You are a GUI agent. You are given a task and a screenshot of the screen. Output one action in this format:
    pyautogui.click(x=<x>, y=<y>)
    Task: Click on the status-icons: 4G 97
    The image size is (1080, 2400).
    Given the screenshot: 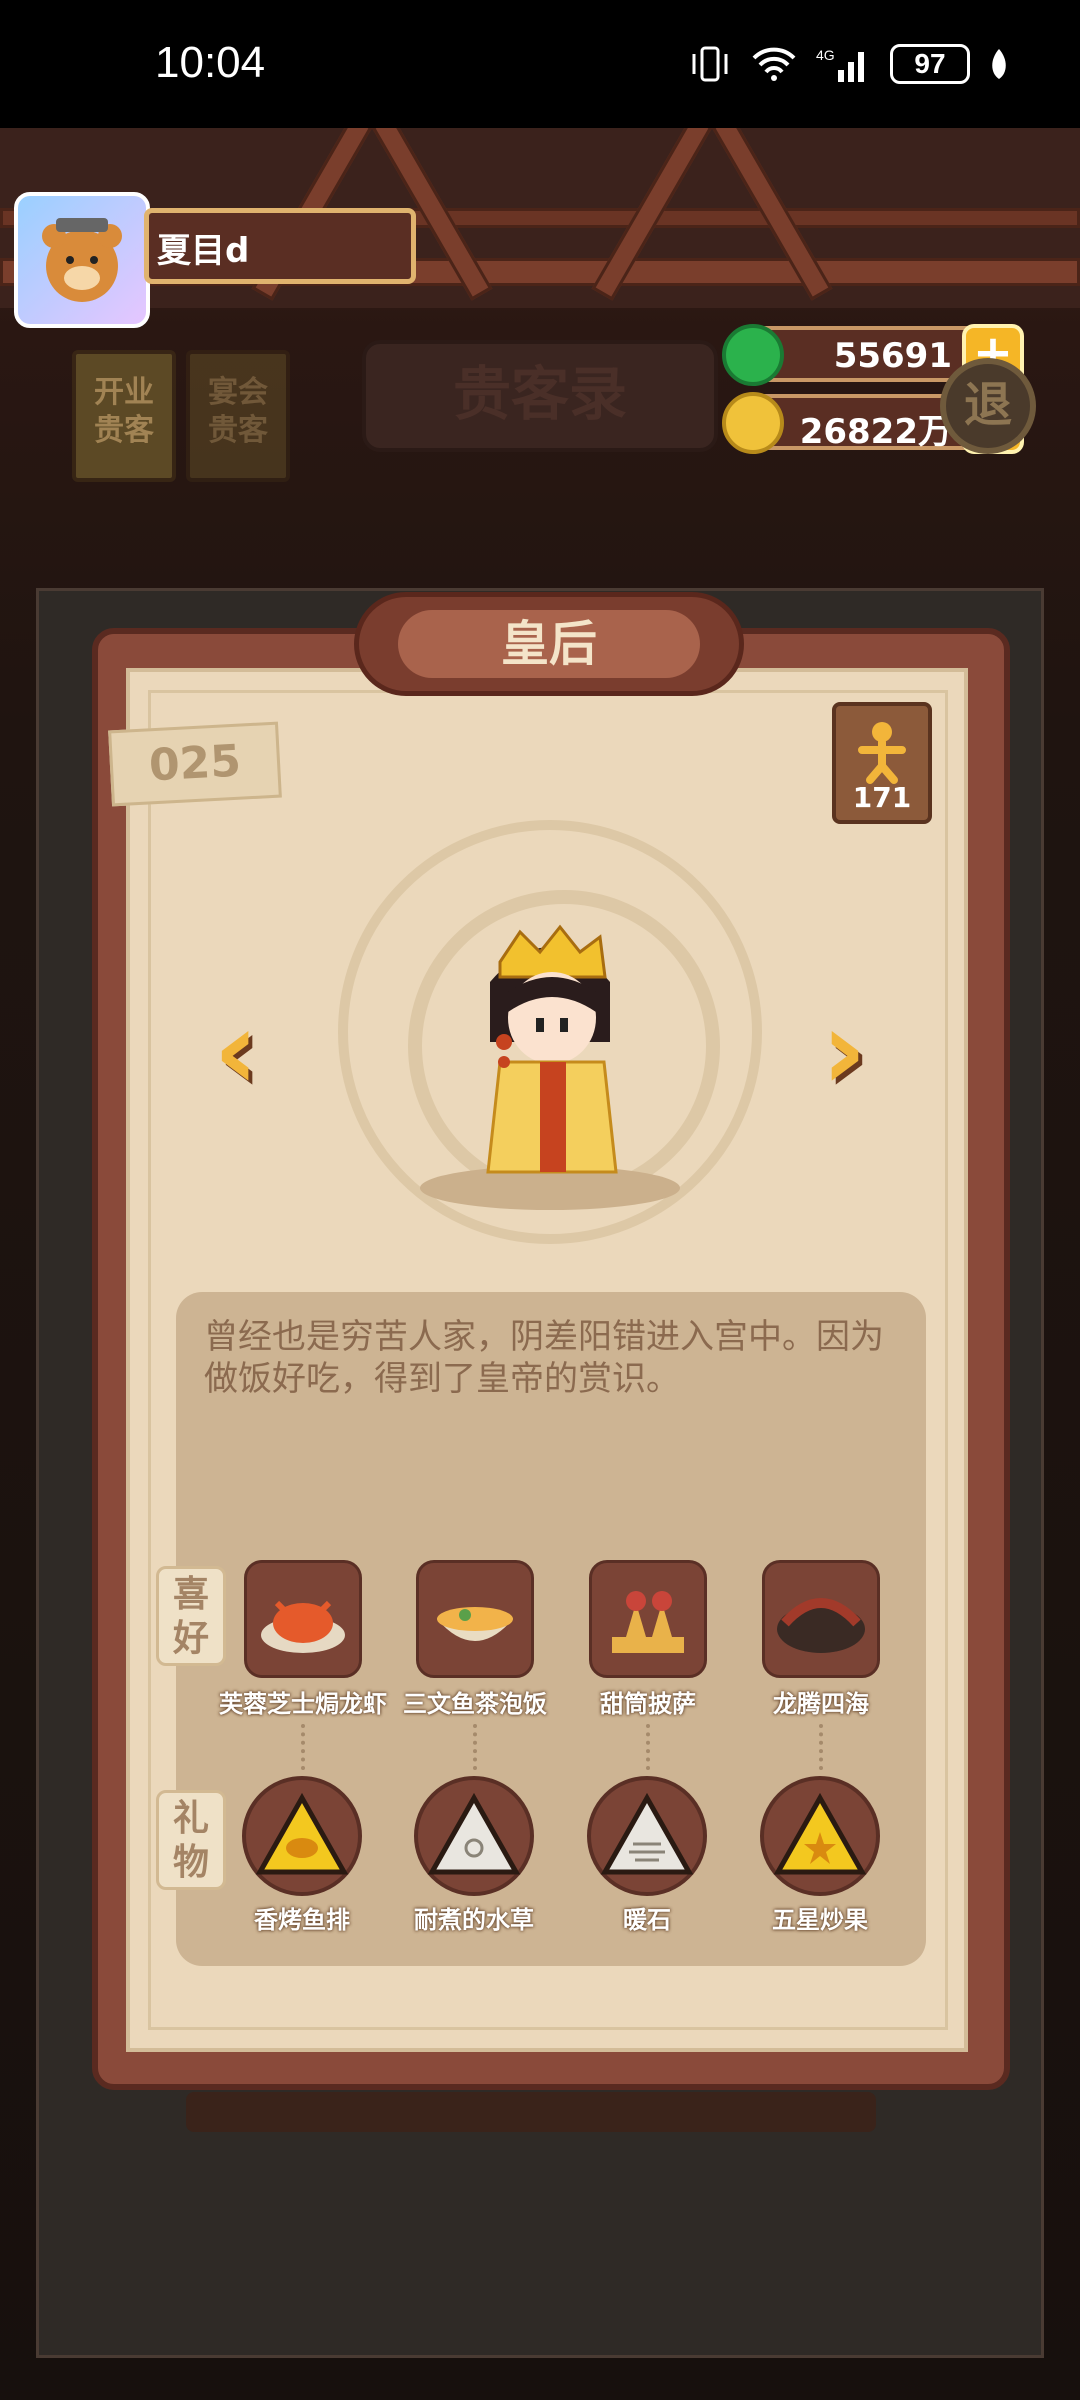 What is the action you would take?
    pyautogui.click(x=849, y=64)
    